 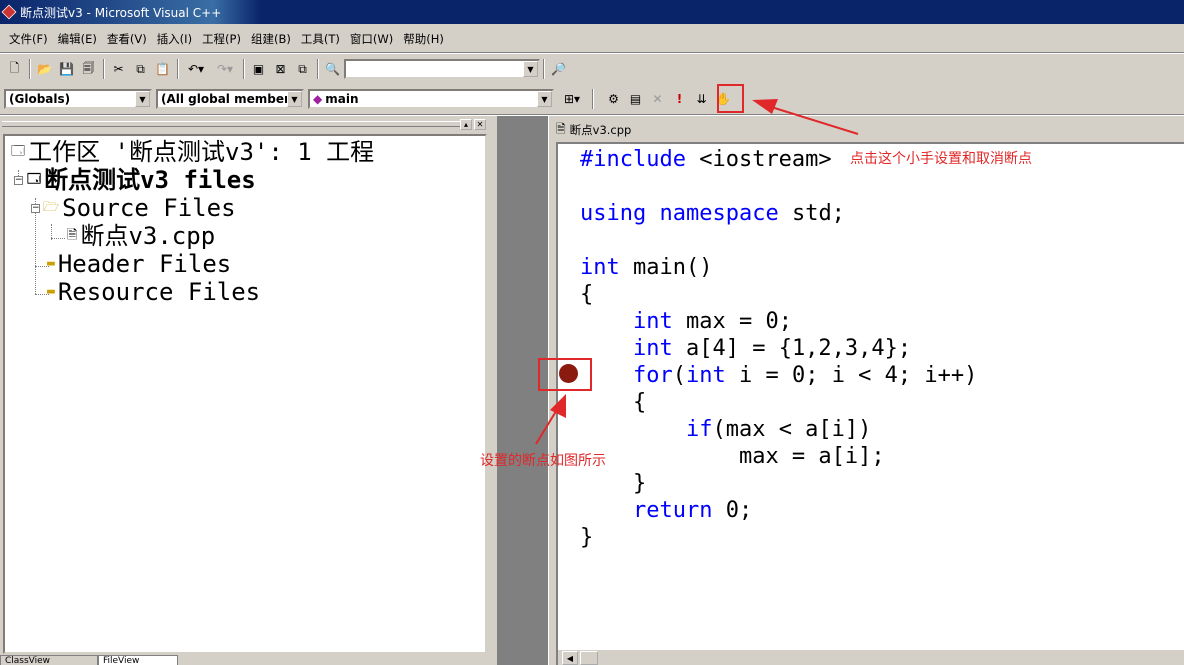 What do you see at coordinates (543, 461) in the screenshot?
I see `annotation-breakpoint-tip: 设置的断点如图所示` at bounding box center [543, 461].